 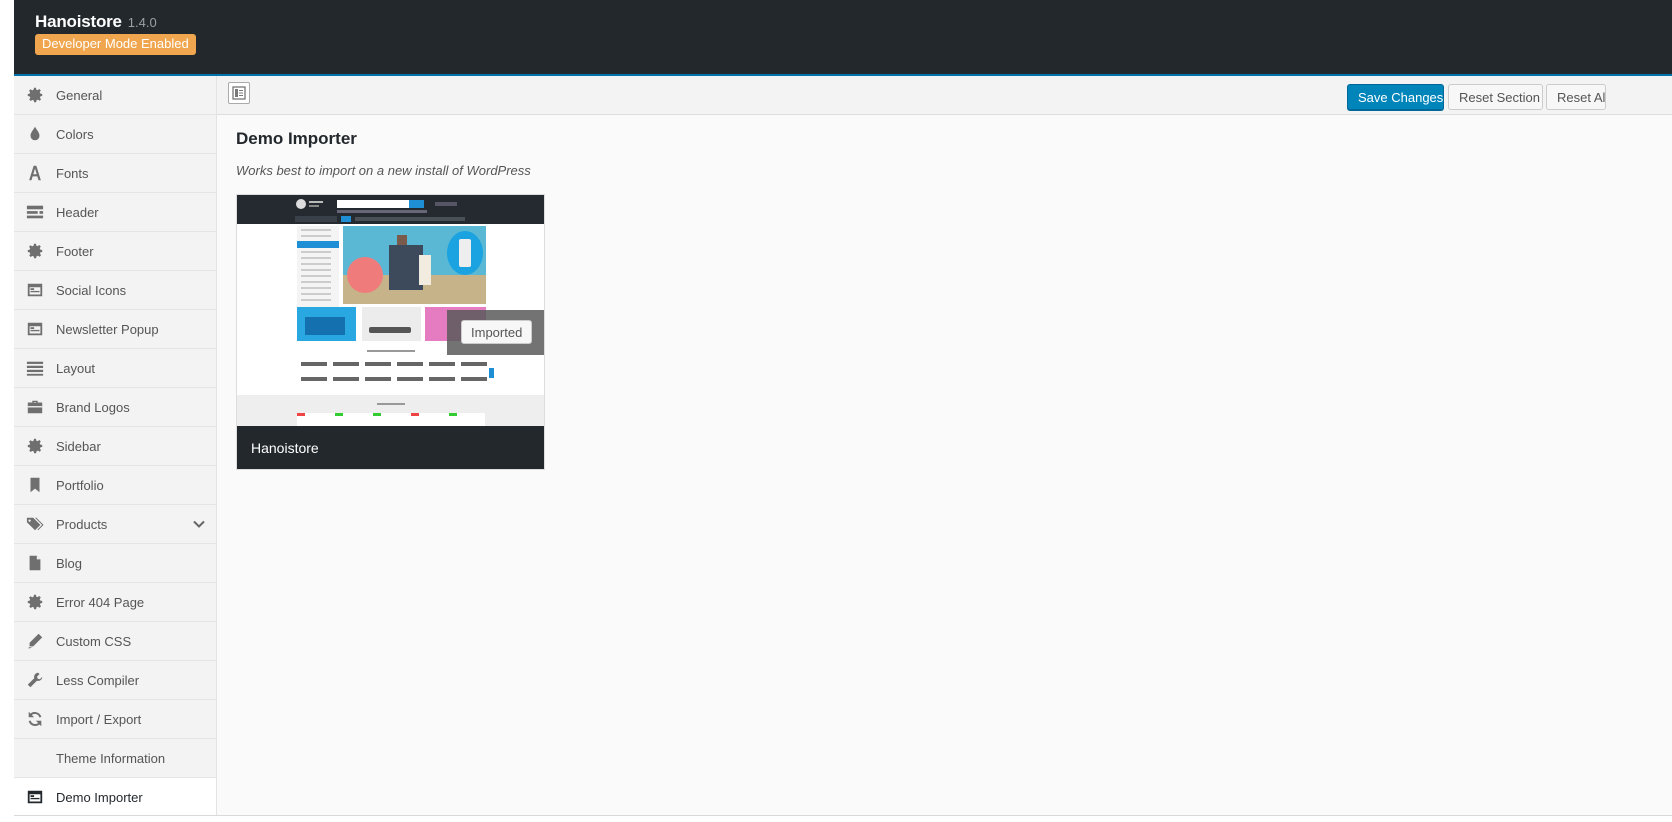 What do you see at coordinates (115, 368) in the screenshot?
I see `sidebar-item-layout: Layout` at bounding box center [115, 368].